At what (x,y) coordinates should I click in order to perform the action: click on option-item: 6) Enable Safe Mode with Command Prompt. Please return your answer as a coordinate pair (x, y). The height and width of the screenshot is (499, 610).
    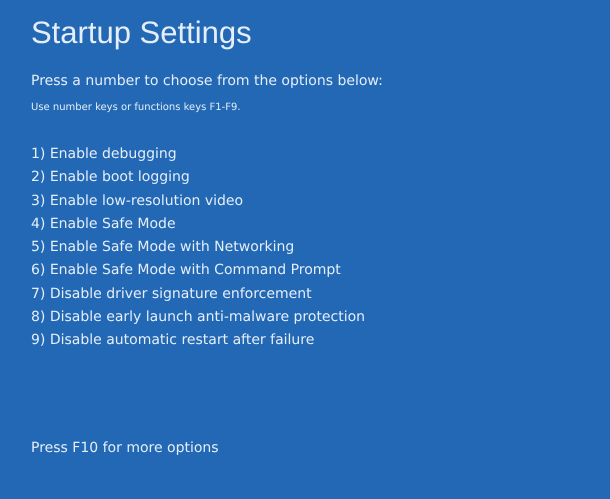
    Looking at the image, I should click on (310, 271).